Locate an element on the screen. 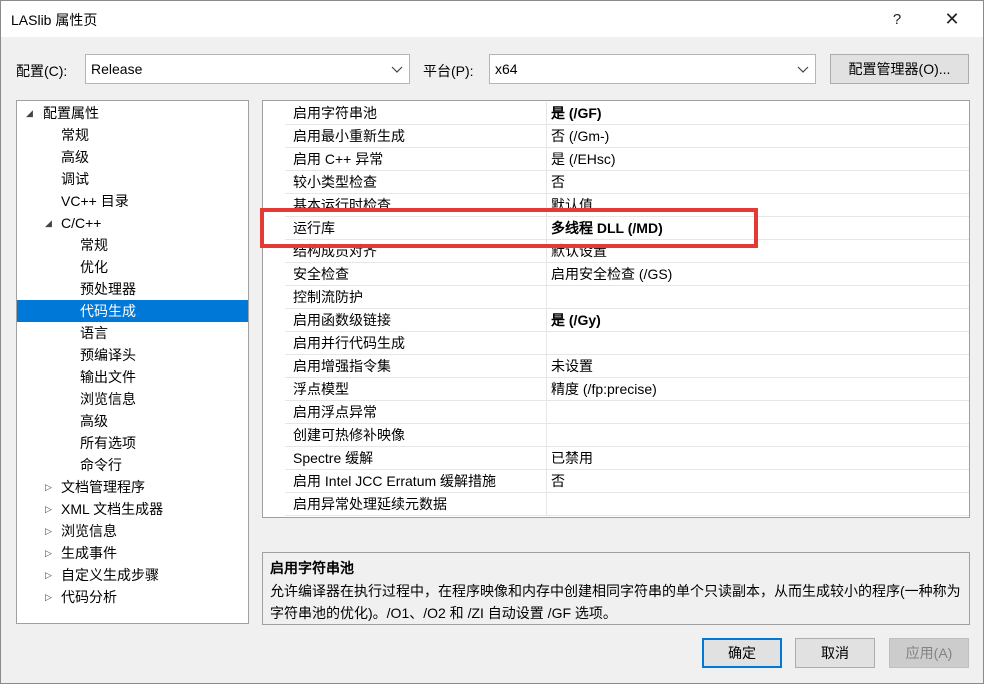 This screenshot has height=684, width=984. tree-item: 预处理器 is located at coordinates (132, 289).